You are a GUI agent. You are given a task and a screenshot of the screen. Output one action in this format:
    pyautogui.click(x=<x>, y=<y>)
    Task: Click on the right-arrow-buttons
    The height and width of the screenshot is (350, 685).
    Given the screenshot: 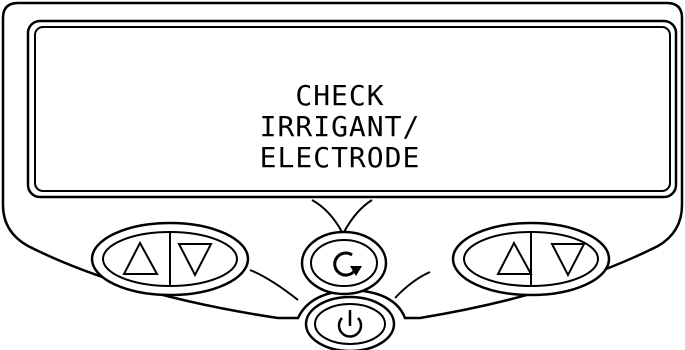 What is the action you would take?
    pyautogui.click(x=531, y=259)
    